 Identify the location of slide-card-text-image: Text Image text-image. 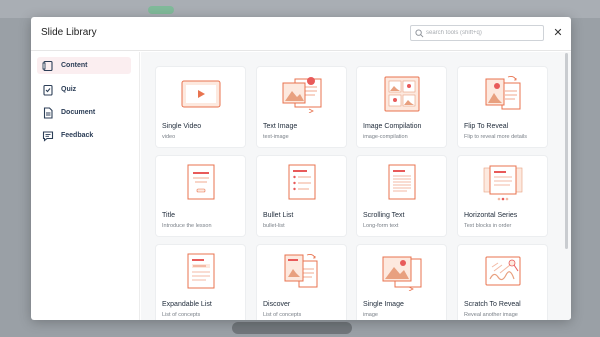
(301, 107).